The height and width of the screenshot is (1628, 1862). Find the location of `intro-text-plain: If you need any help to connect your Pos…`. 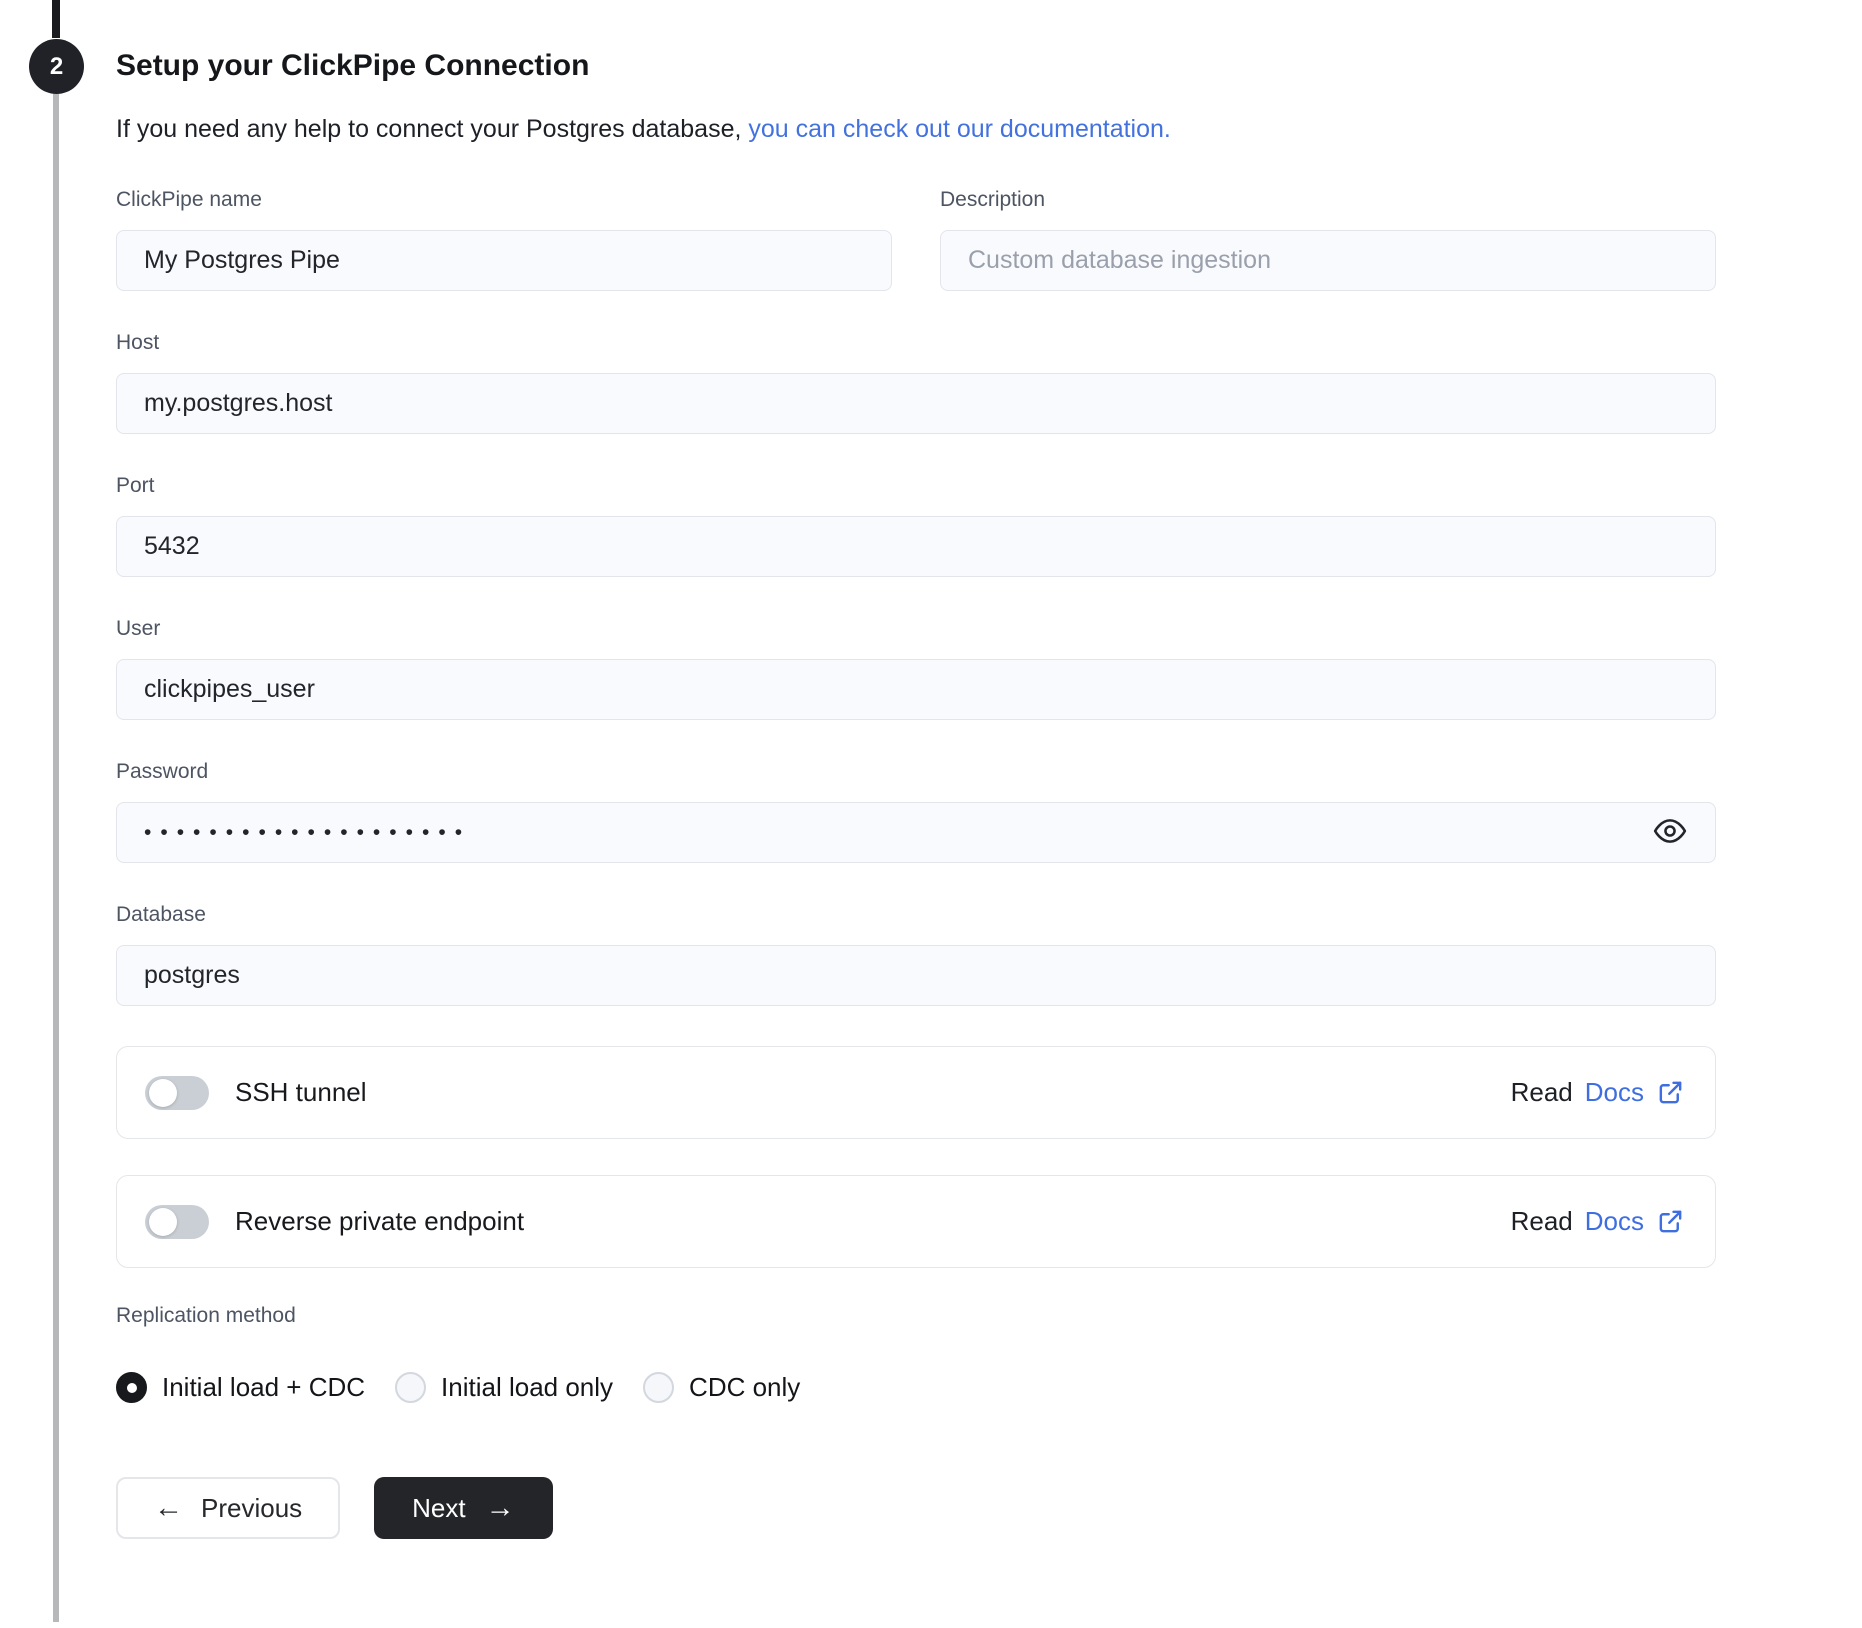

intro-text-plain: If you need any help to connect your Pos… is located at coordinates (429, 129).